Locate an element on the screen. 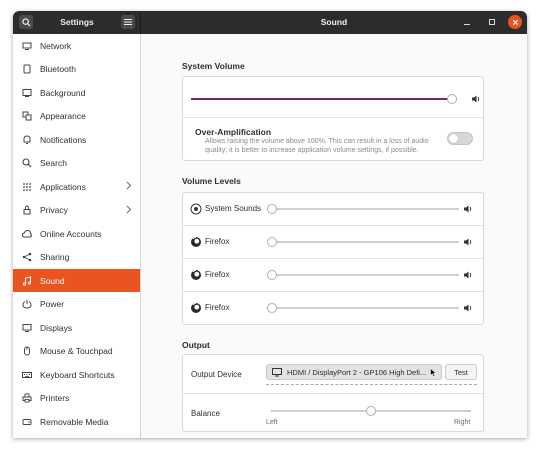 This screenshot has height=452, width=540. balance-left-label: Left is located at coordinates (272, 422).